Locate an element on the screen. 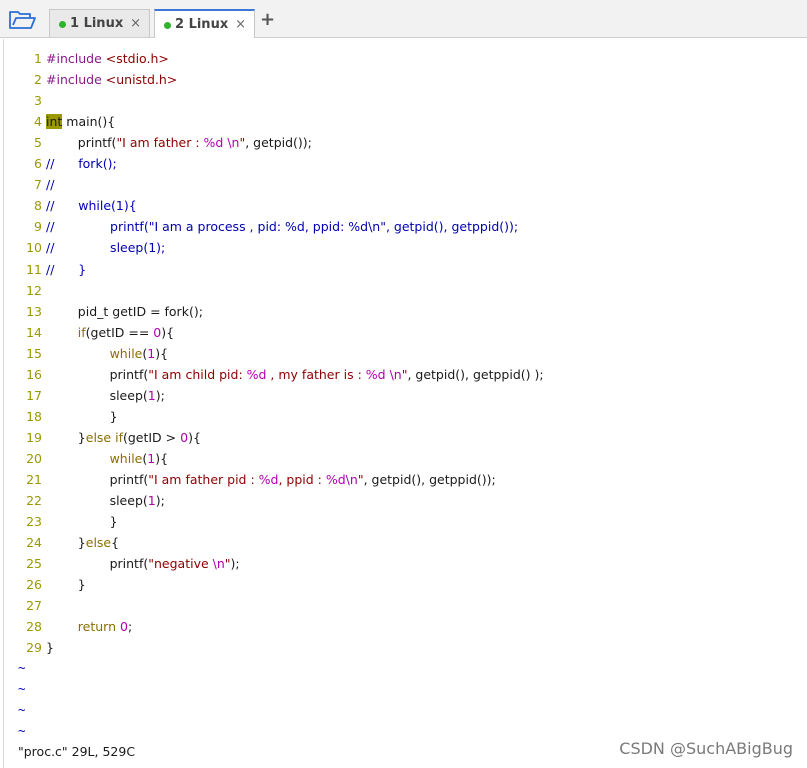 This screenshot has width=807, height=768. line-number: 5 is located at coordinates (38, 143).